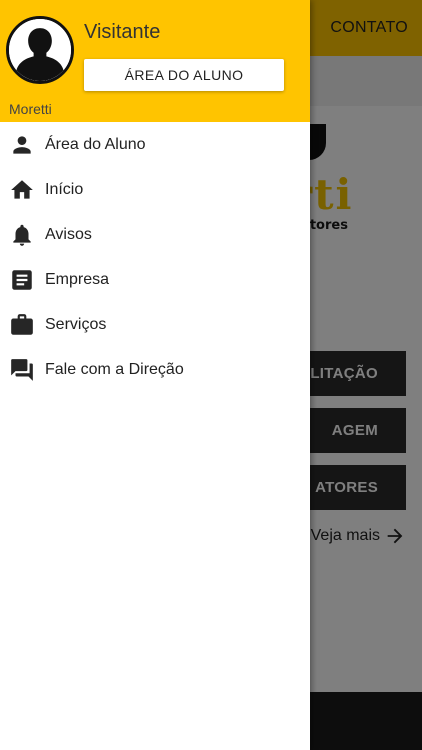  What do you see at coordinates (77, 279) in the screenshot?
I see `menu-item-label: Empresa` at bounding box center [77, 279].